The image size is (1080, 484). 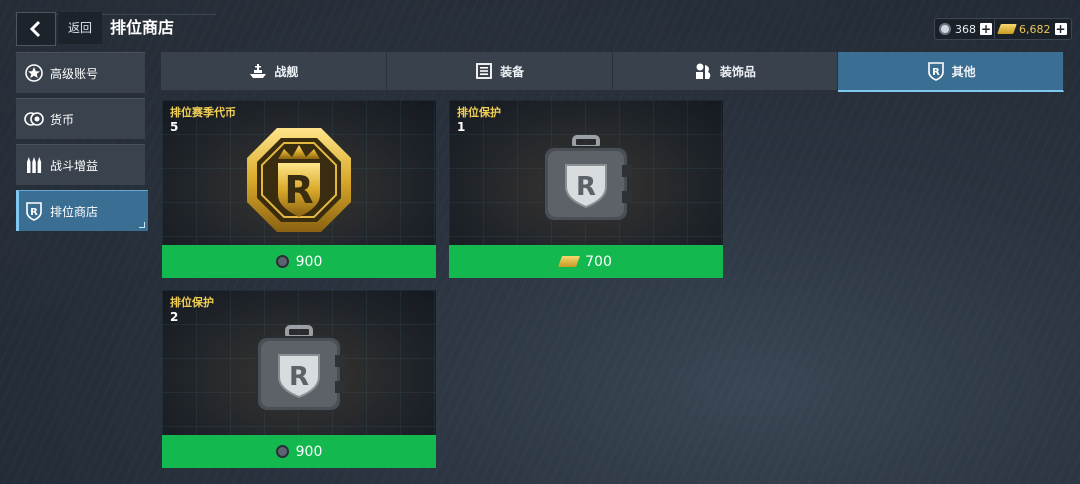 I want to click on ranked-season-token-icon: R, so click(x=299, y=180).